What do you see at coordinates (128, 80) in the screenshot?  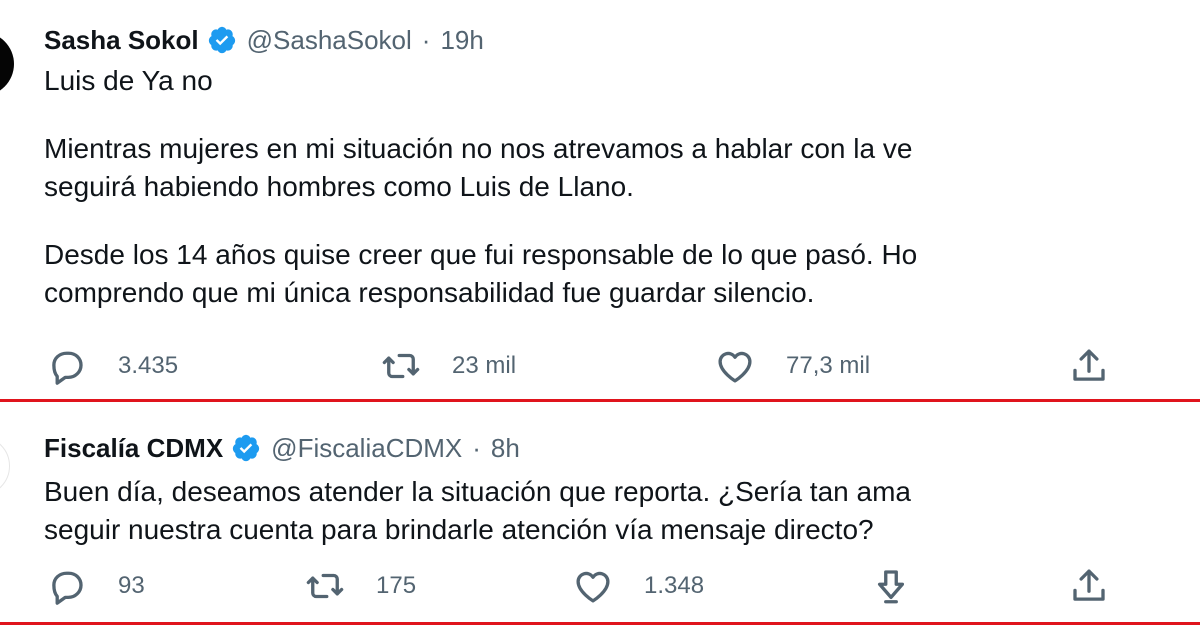 I see `tweet-text-line: Luis de Ya no` at bounding box center [128, 80].